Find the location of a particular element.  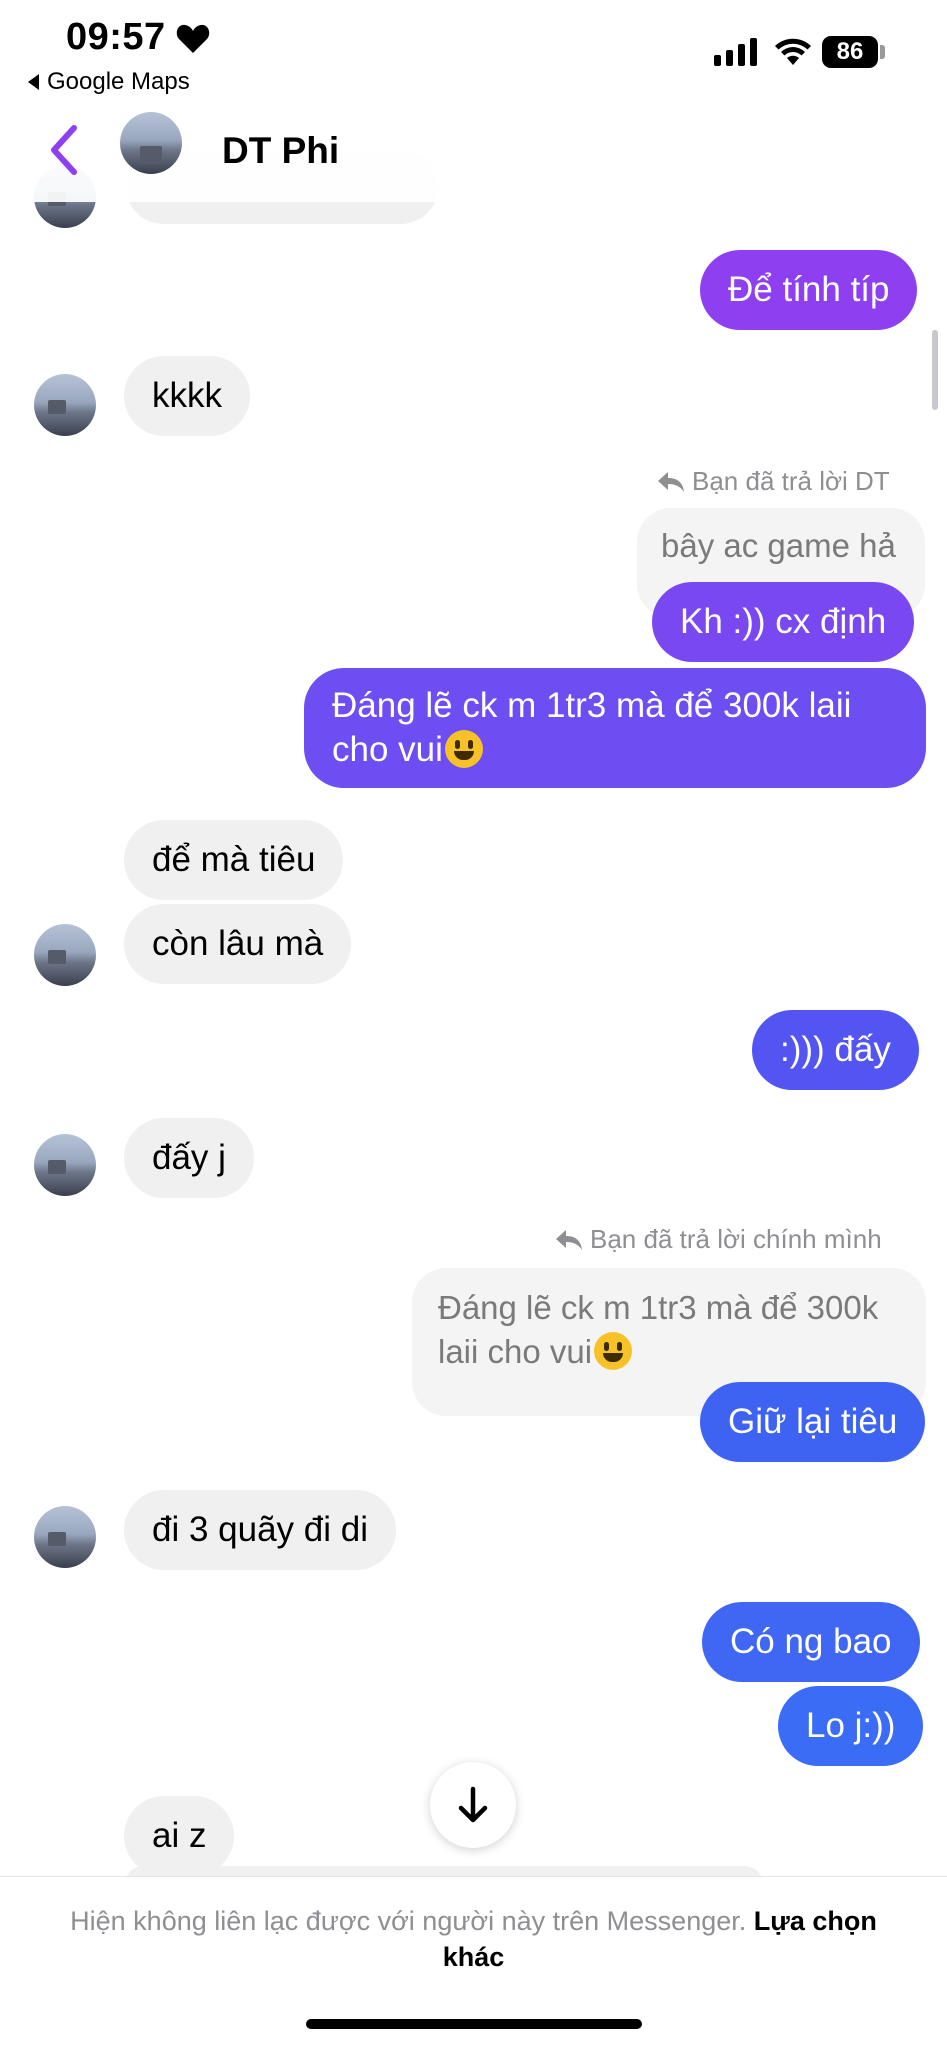

back-app-label: Google Maps is located at coordinates (118, 81).